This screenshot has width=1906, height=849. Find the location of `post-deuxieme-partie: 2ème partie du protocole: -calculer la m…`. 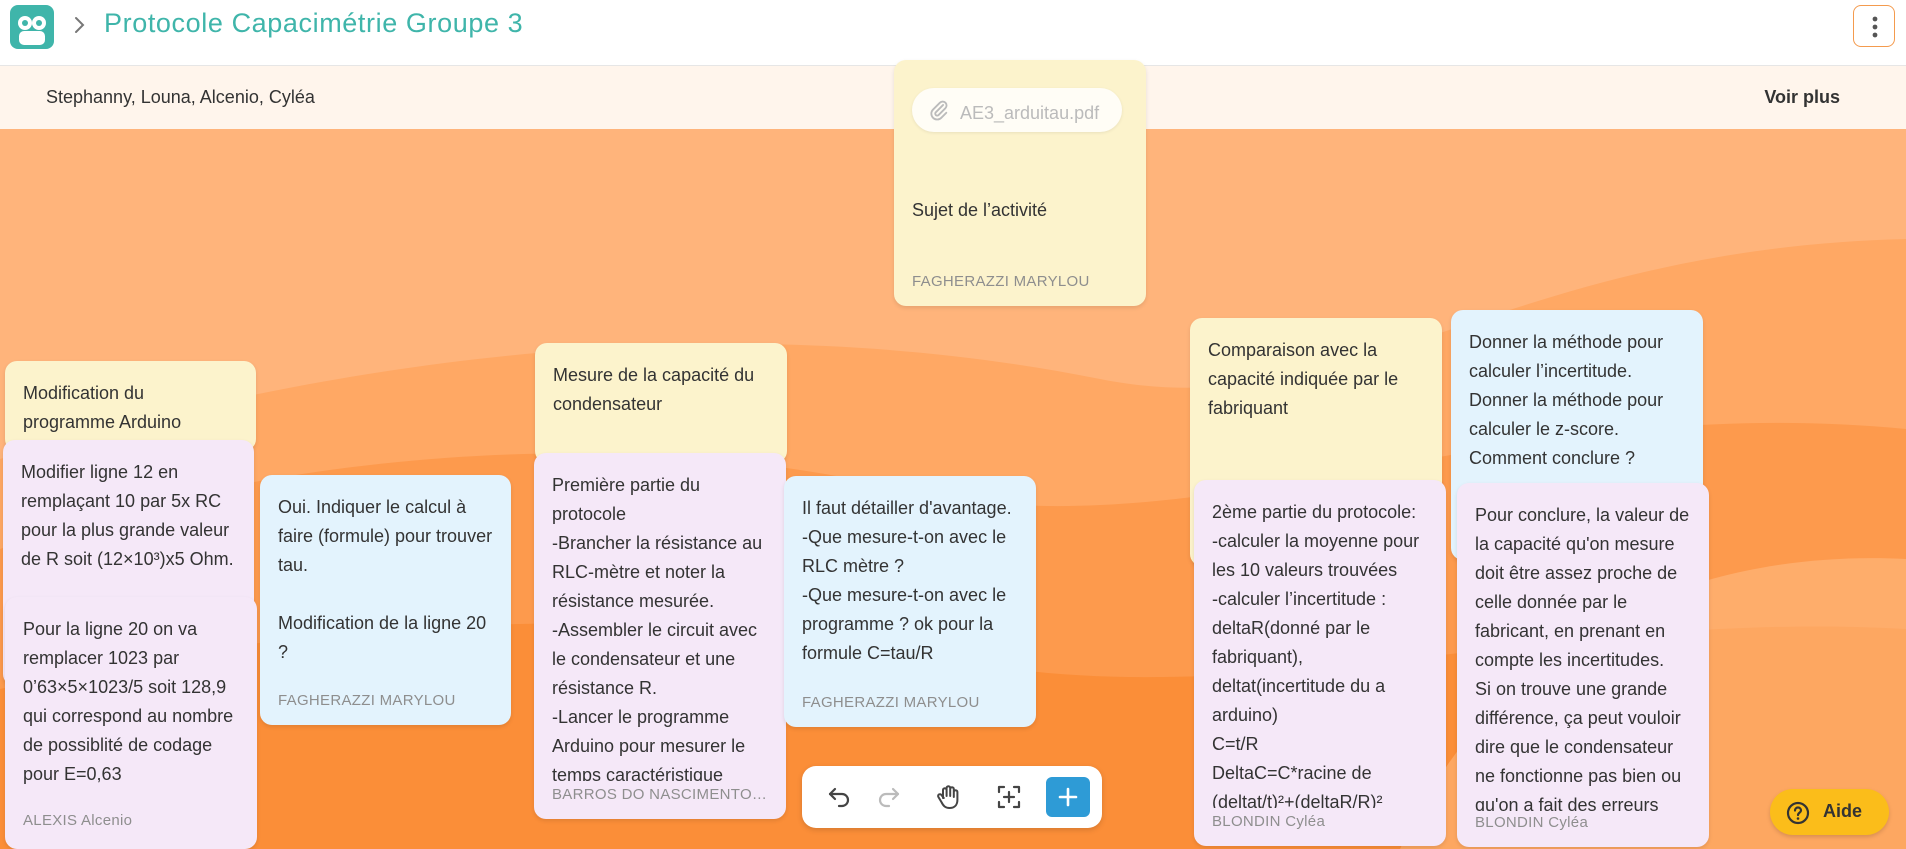

post-deuxieme-partie: 2ème partie du protocole: -calculer la m… is located at coordinates (1320, 663).